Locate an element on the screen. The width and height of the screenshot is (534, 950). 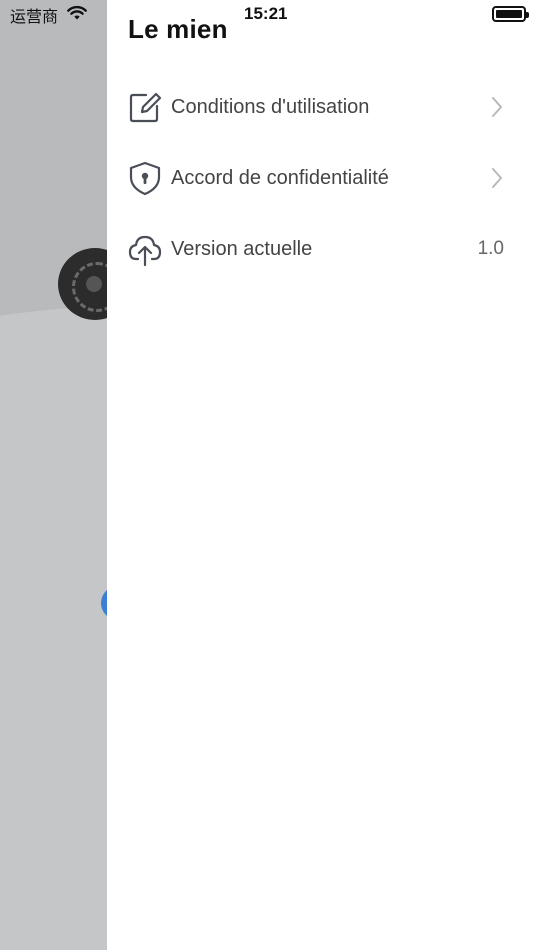
drawer-title: Le mien is located at coordinates (178, 29).